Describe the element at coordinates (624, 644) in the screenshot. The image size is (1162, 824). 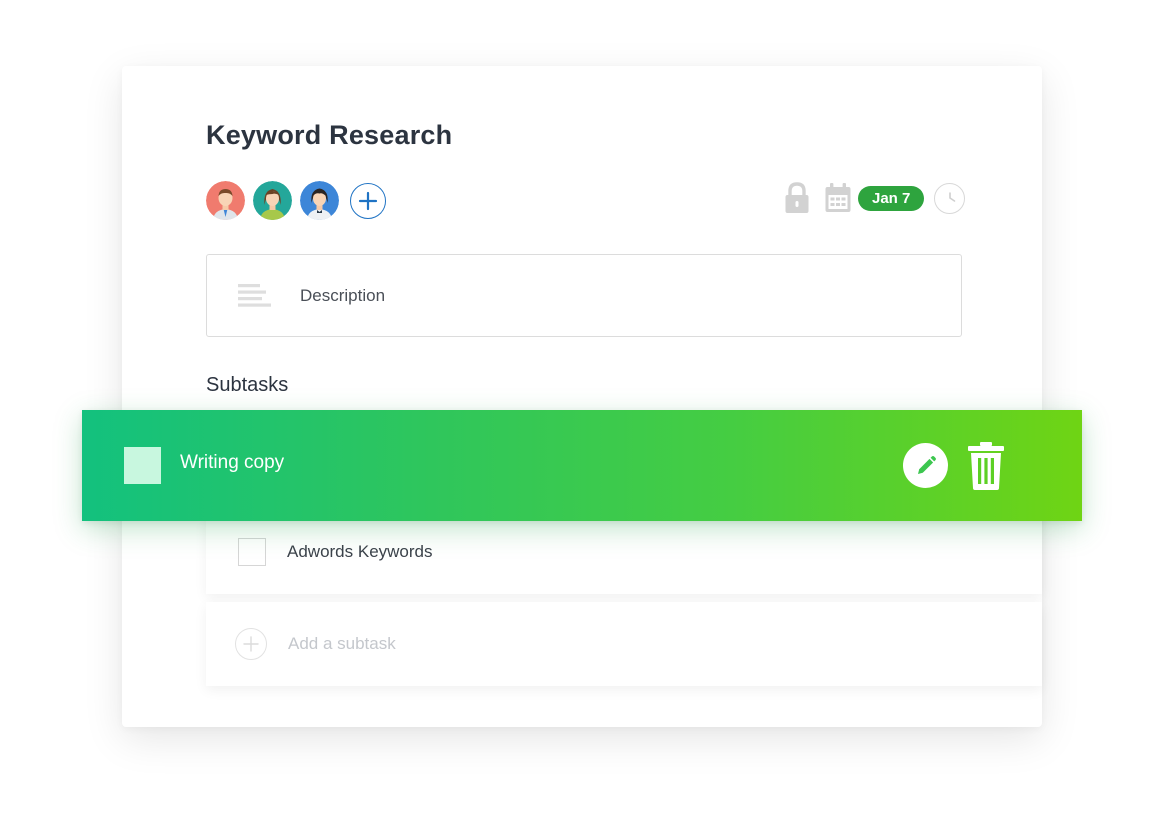
I see `add-subtask-row: Add a subtask` at that location.